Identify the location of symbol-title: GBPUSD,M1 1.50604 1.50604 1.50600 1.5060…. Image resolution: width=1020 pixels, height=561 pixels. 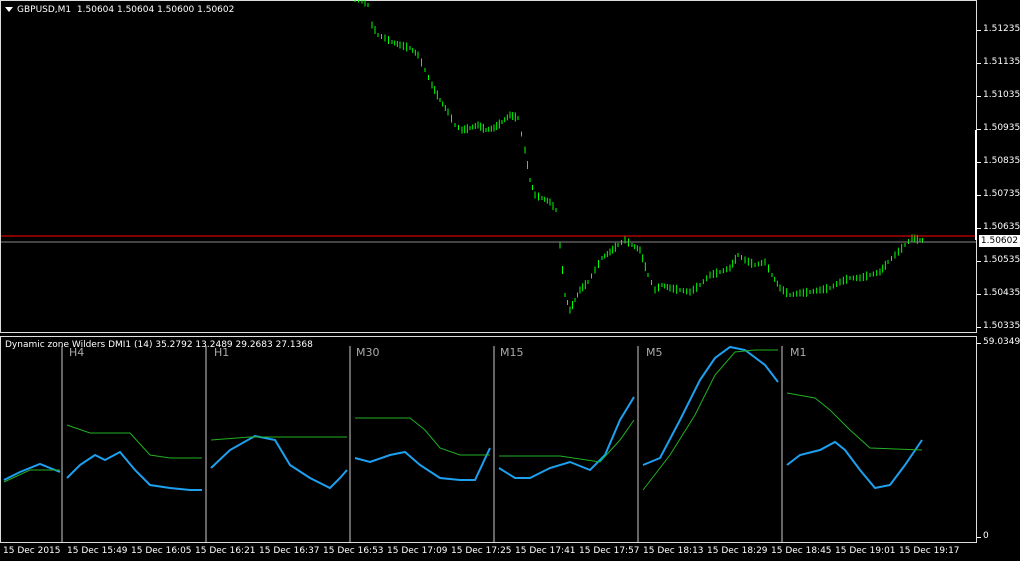
(119, 10).